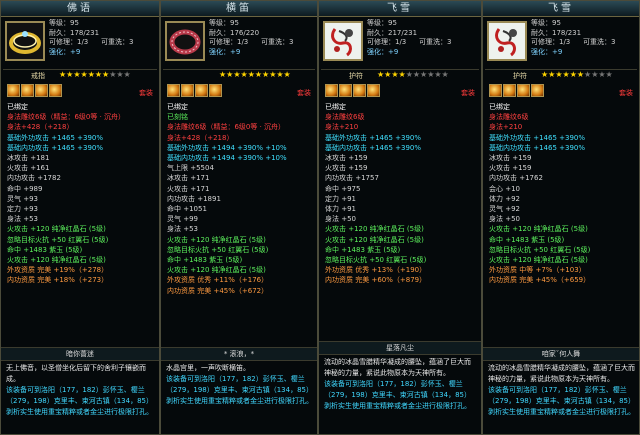 The width and height of the screenshot is (640, 435). Describe the element at coordinates (392, 32) in the screenshot. I see `stat-line: 耐久：217/231` at that location.